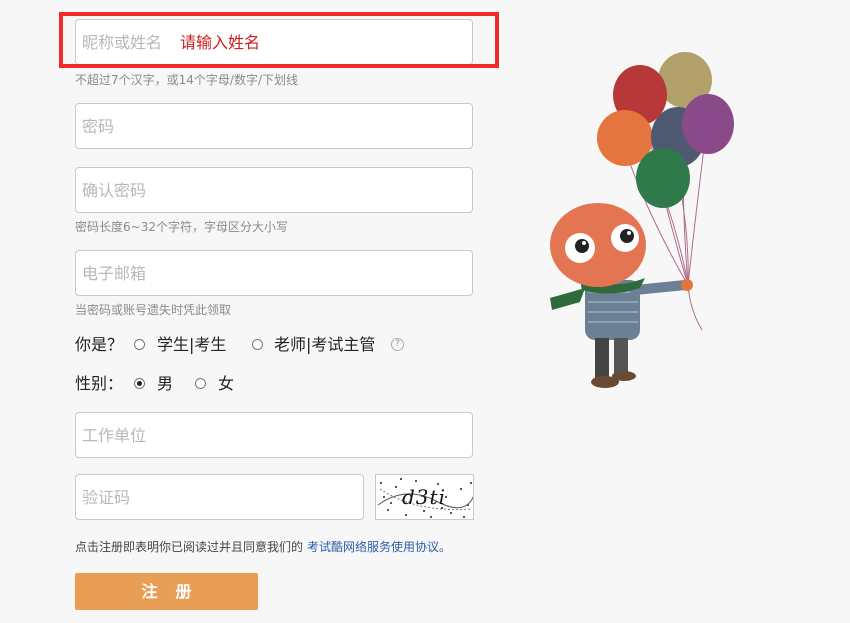 This screenshot has height=623, width=850. Describe the element at coordinates (226, 384) in the screenshot. I see `gender-female-label: 女` at that location.